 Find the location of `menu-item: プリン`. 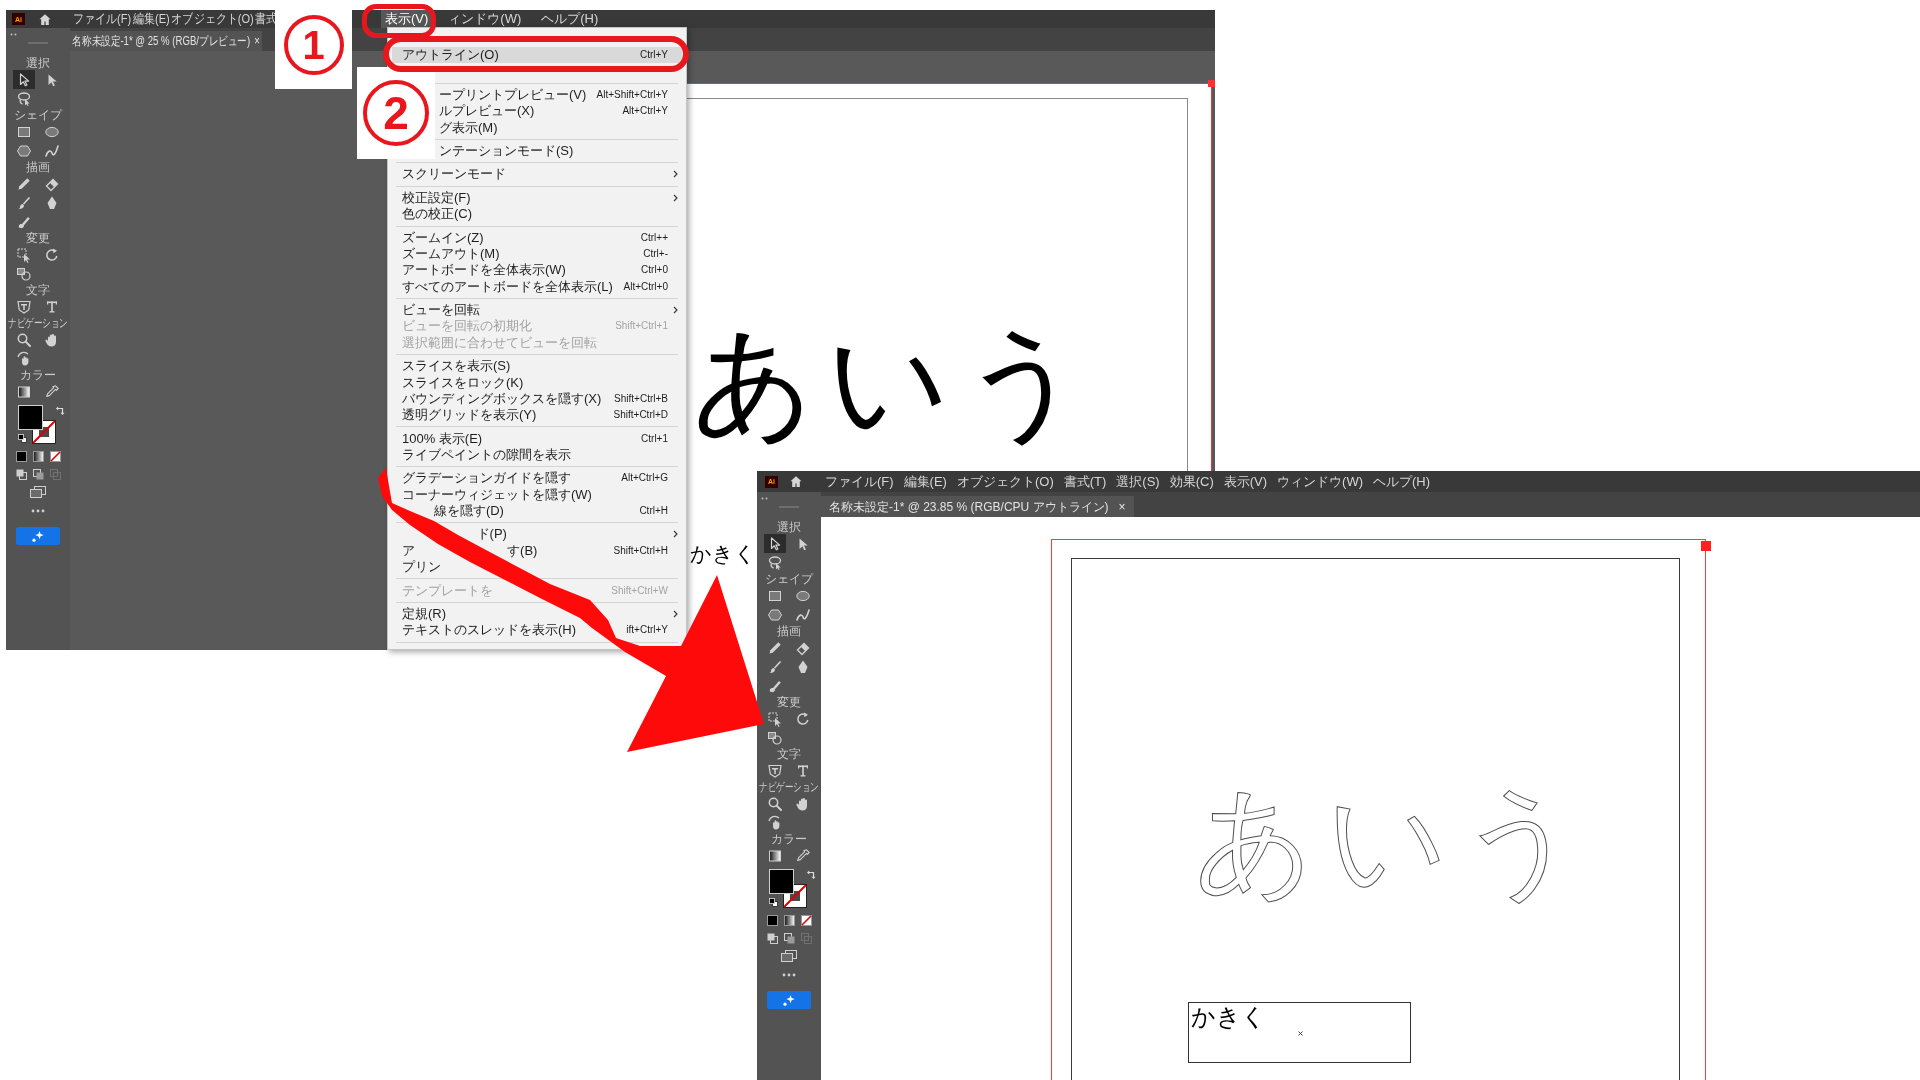

menu-item: プリン is located at coordinates (537, 567).